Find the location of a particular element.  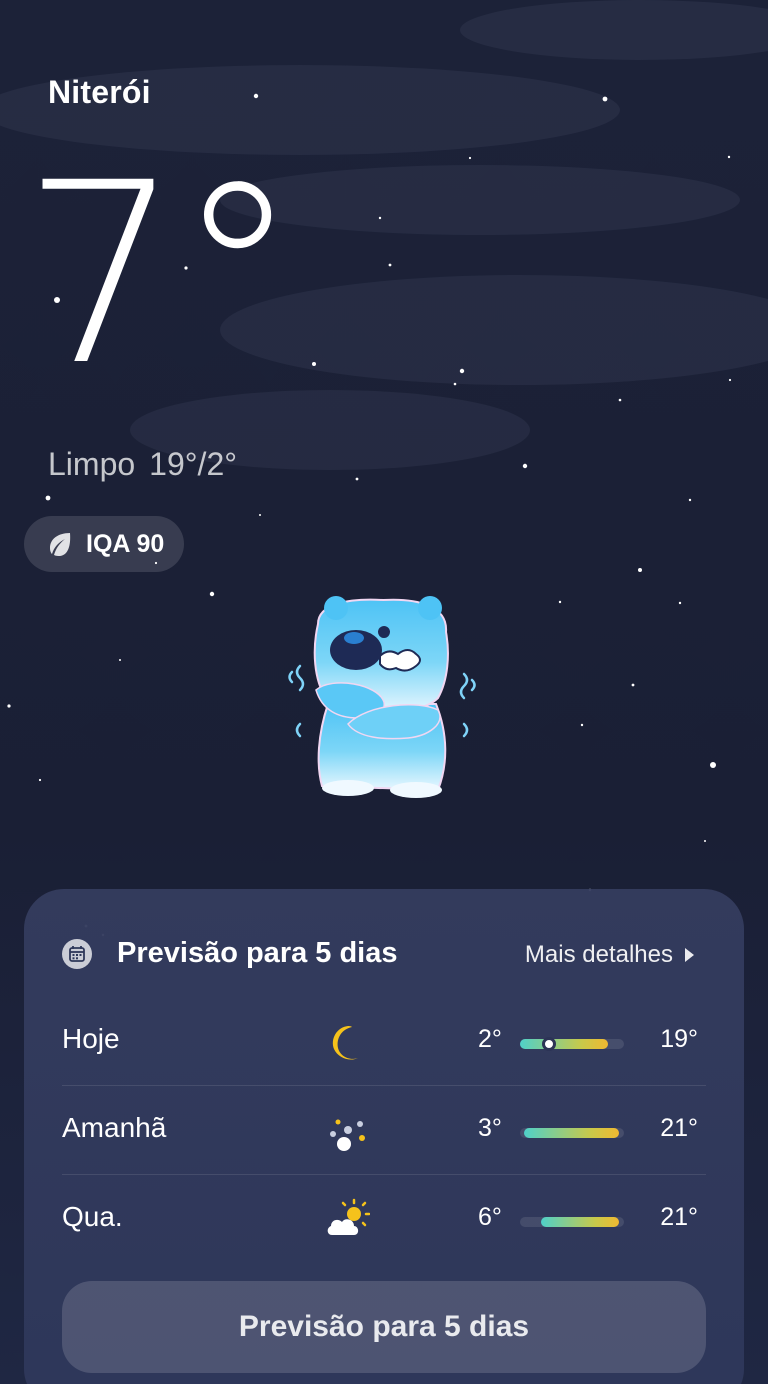

forecast-title: Previsão para 5 dias is located at coordinates (257, 953).